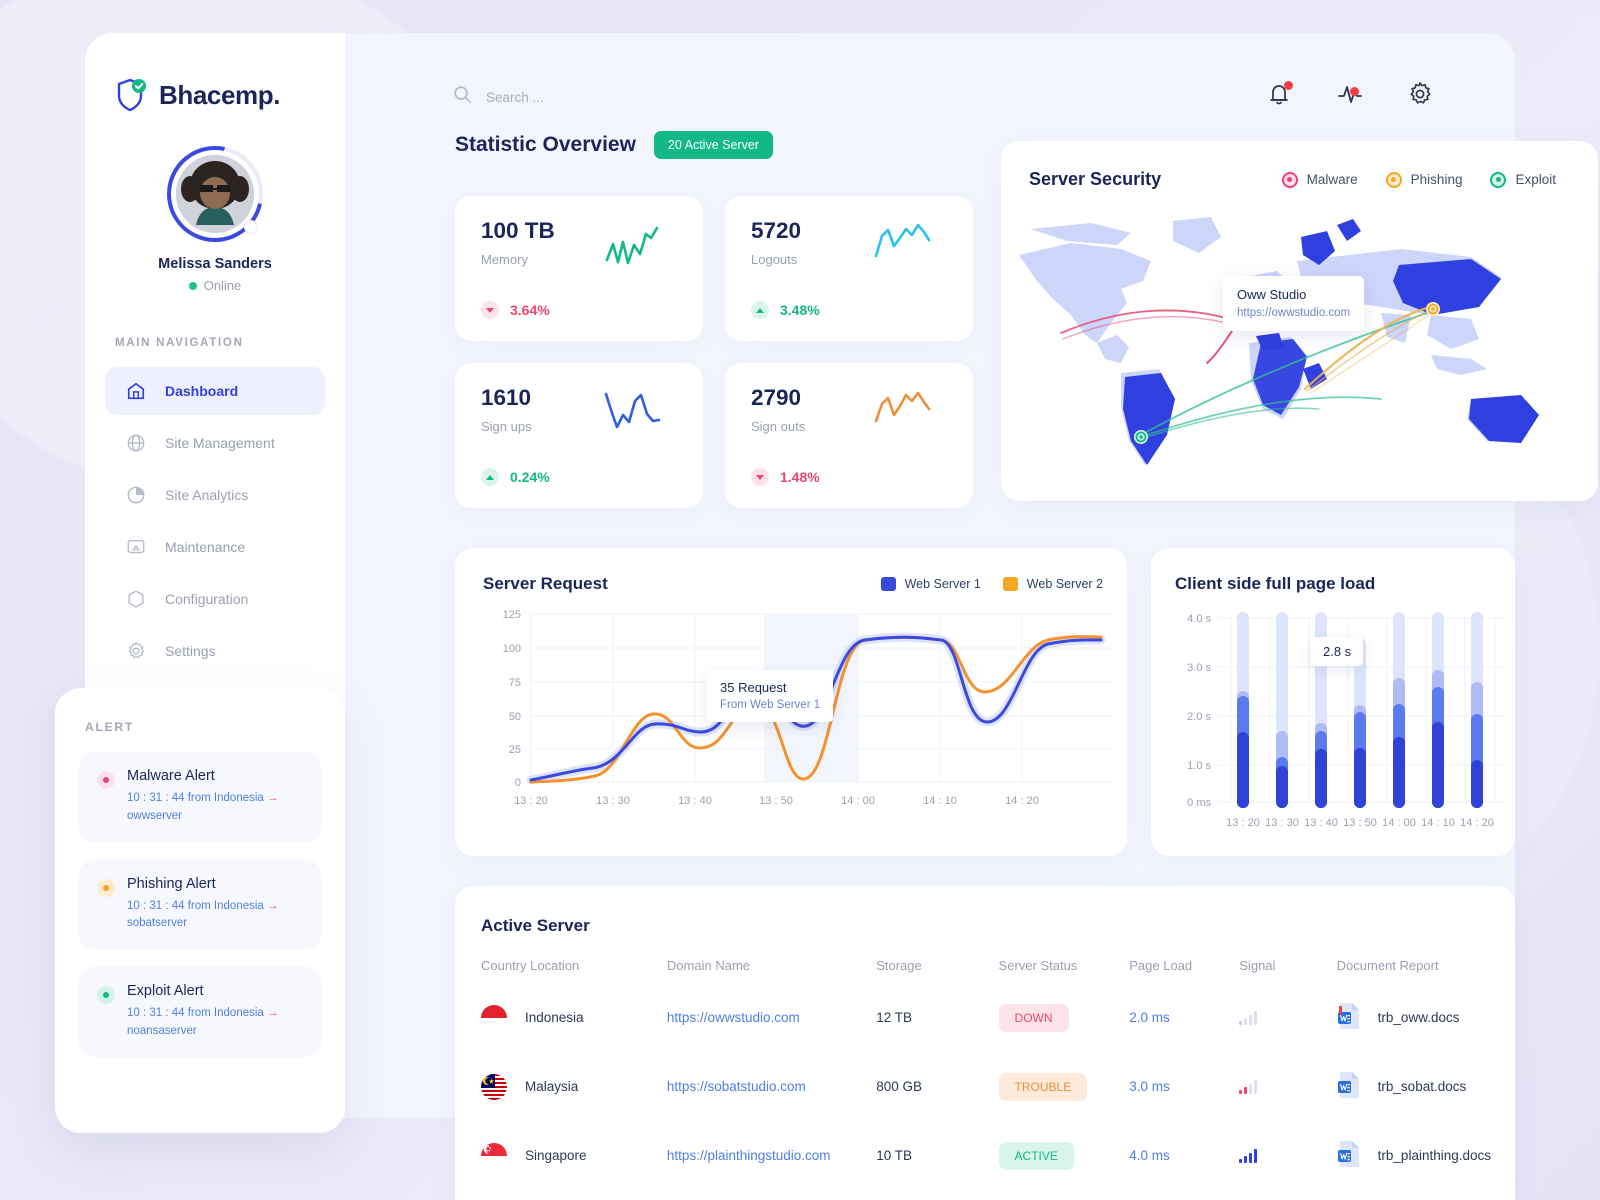 The height and width of the screenshot is (1200, 1600). What do you see at coordinates (1399, 823) in the screenshot?
I see `svg-text: 14 : 00` at bounding box center [1399, 823].